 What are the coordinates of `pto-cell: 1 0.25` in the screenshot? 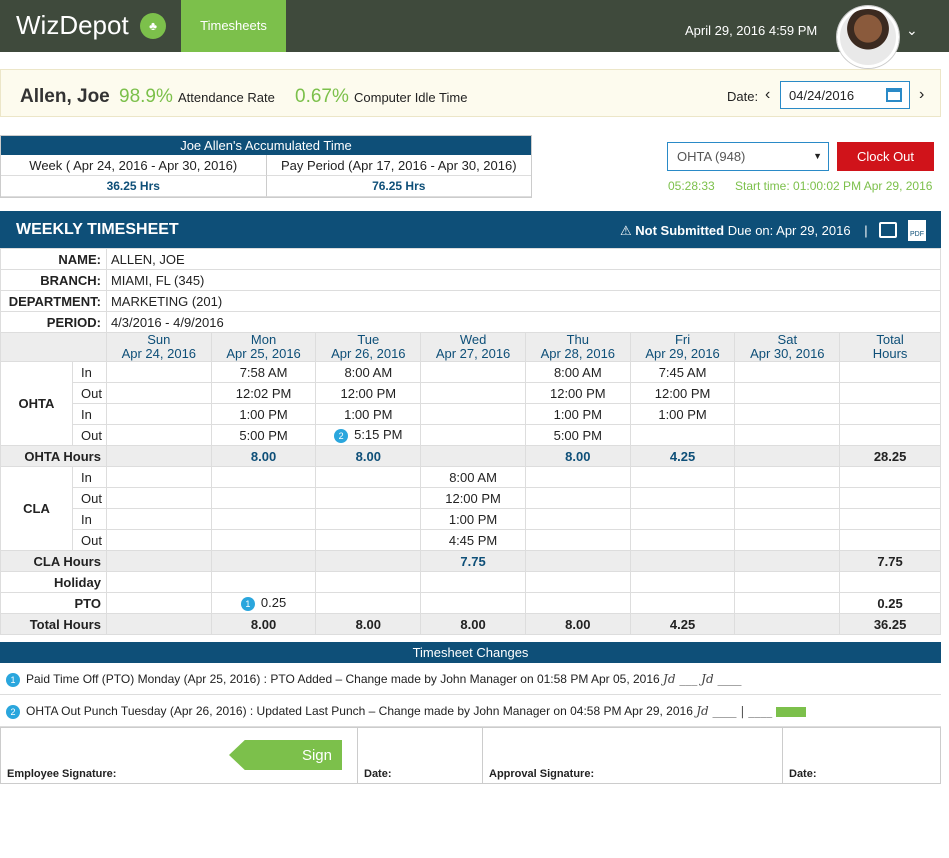 It's located at (263, 603).